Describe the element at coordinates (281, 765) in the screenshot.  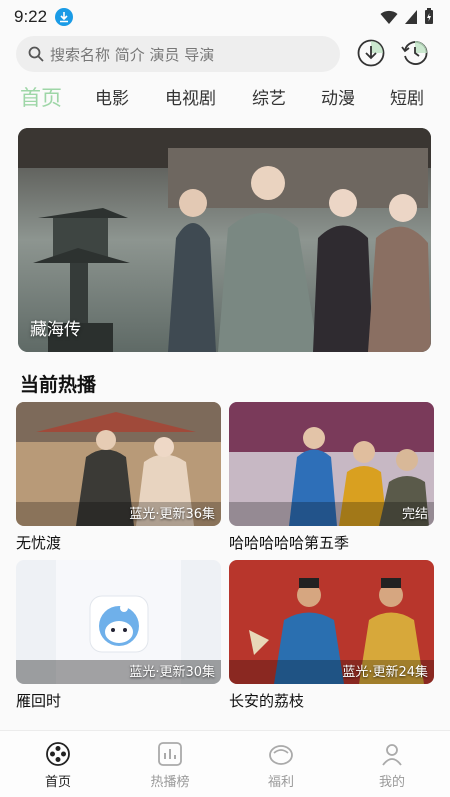
I see `nav-welfare: 福利` at that location.